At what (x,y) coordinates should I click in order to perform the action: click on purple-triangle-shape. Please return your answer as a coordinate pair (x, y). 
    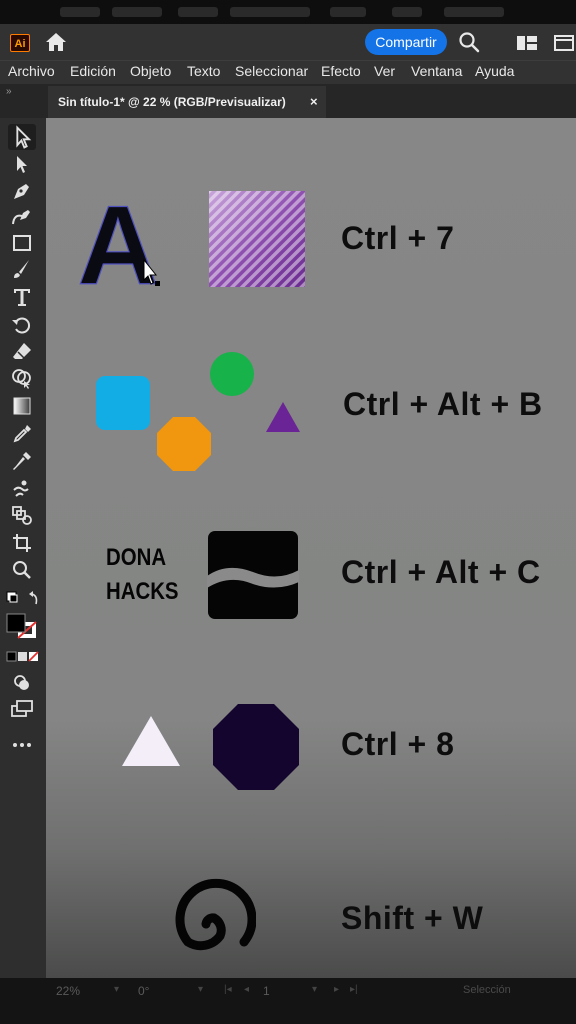
    Looking at the image, I should click on (283, 417).